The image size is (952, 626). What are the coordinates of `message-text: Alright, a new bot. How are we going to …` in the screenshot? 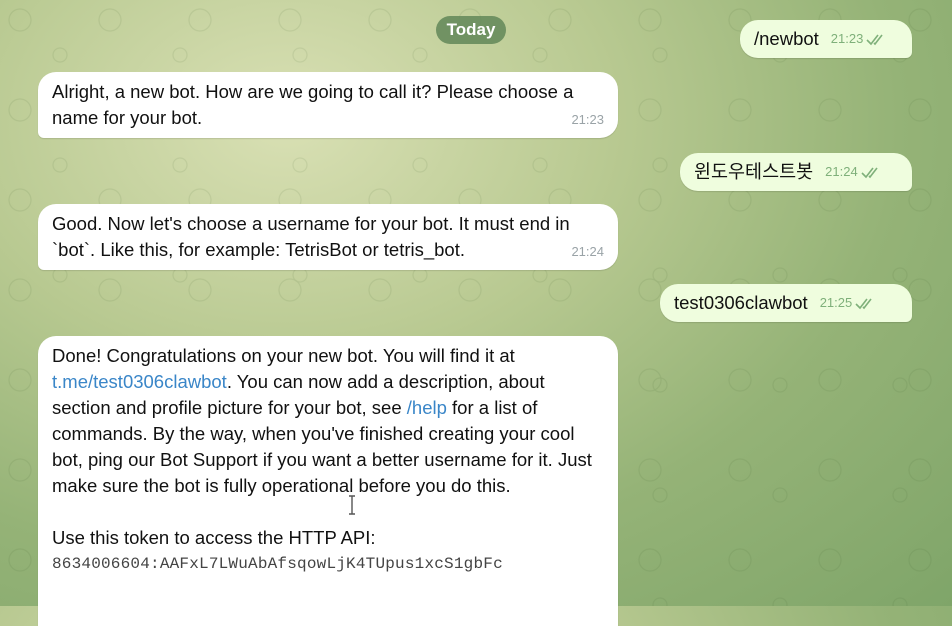 It's located at (315, 104).